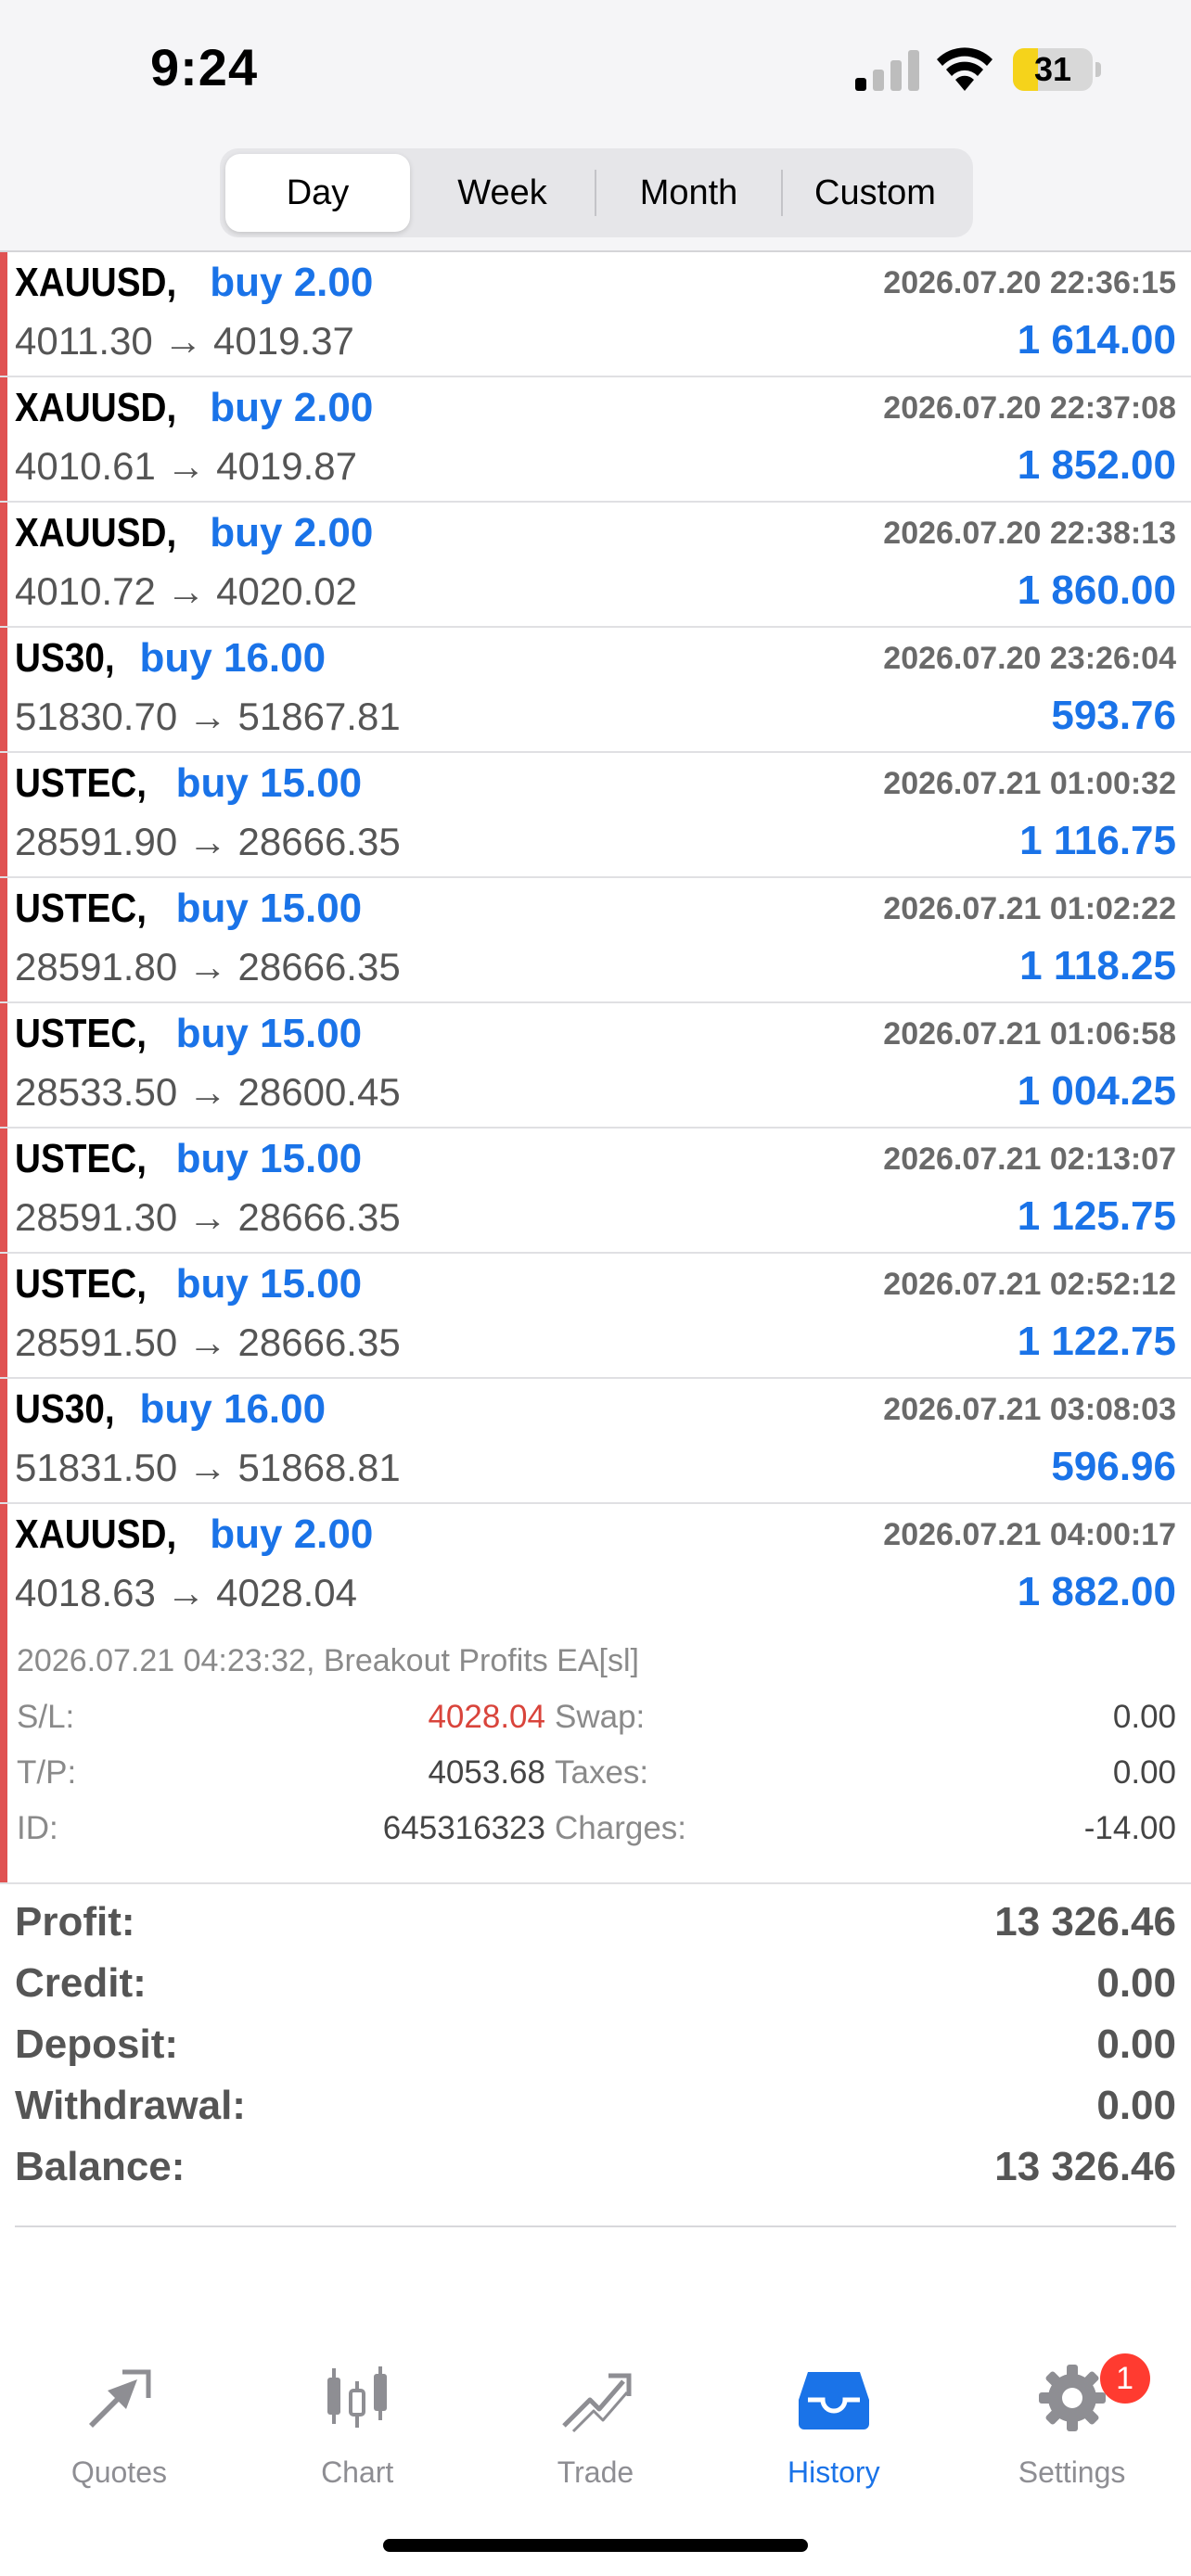 The width and height of the screenshot is (1191, 2576). Describe the element at coordinates (595, 1923) in the screenshot. I see `summary-row: Profit: 13 326.46` at that location.